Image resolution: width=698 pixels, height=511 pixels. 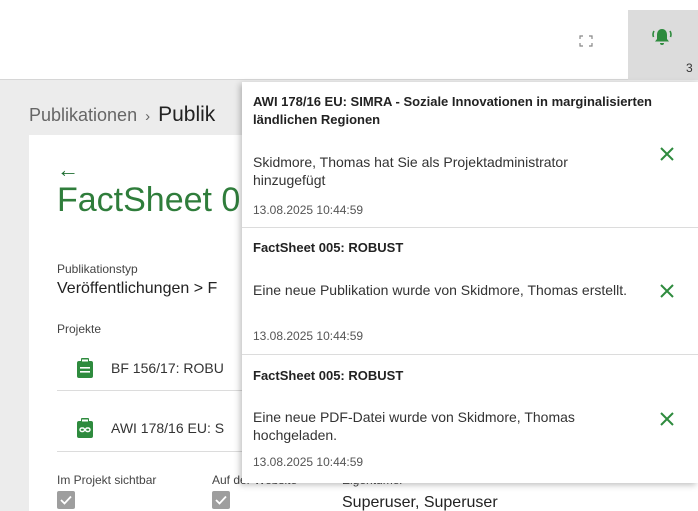 What do you see at coordinates (83, 115) in the screenshot?
I see `breadcrumb-link-publikationen: Publikationen` at bounding box center [83, 115].